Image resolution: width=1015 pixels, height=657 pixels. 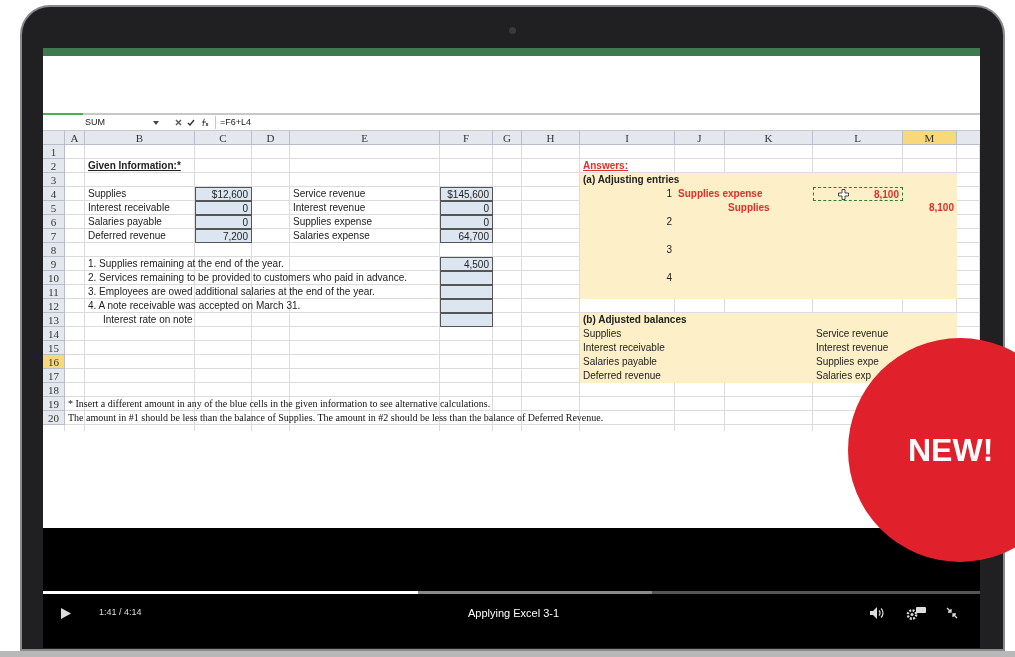 What do you see at coordinates (84, 122) in the screenshot?
I see `name-box: SUM` at bounding box center [84, 122].